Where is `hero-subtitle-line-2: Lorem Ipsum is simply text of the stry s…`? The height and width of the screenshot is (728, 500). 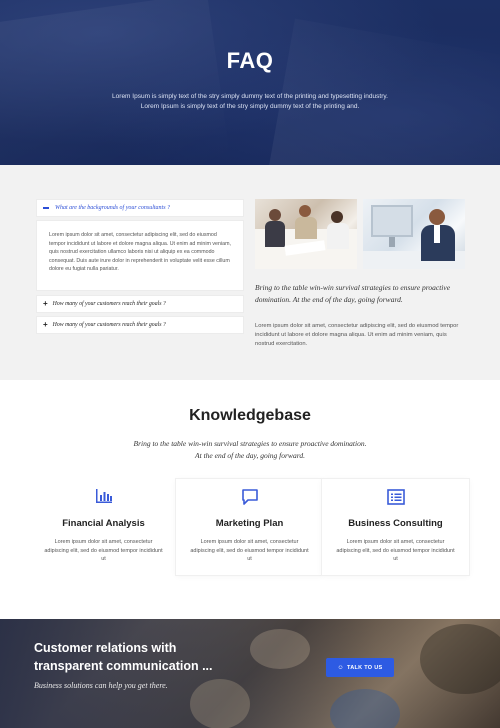 hero-subtitle-line-2: Lorem Ipsum is simply text of the stry s… is located at coordinates (250, 106).